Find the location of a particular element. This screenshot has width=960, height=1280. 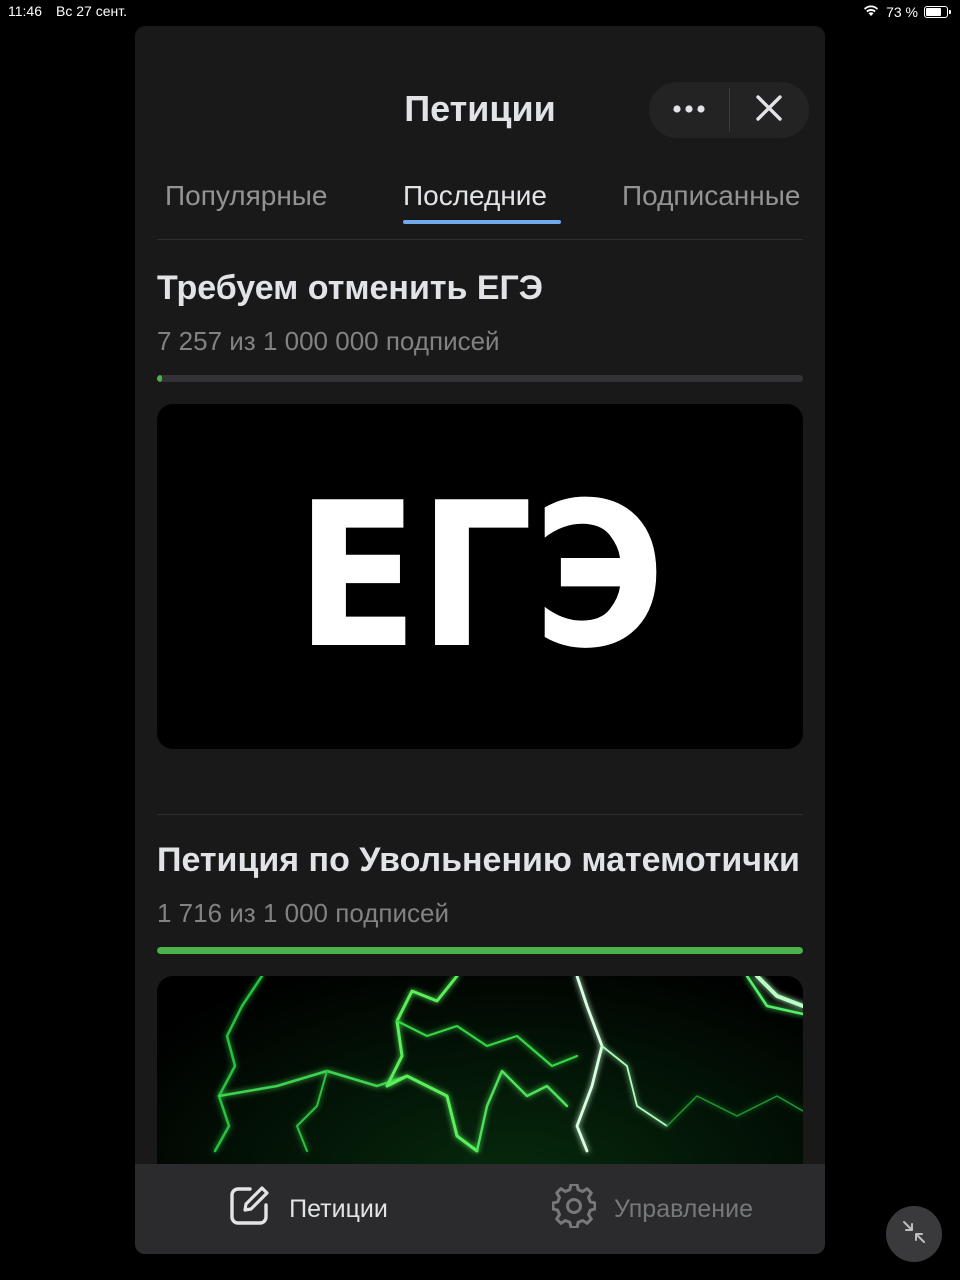

petition-image-text: ЕГЭ is located at coordinates (480, 576).